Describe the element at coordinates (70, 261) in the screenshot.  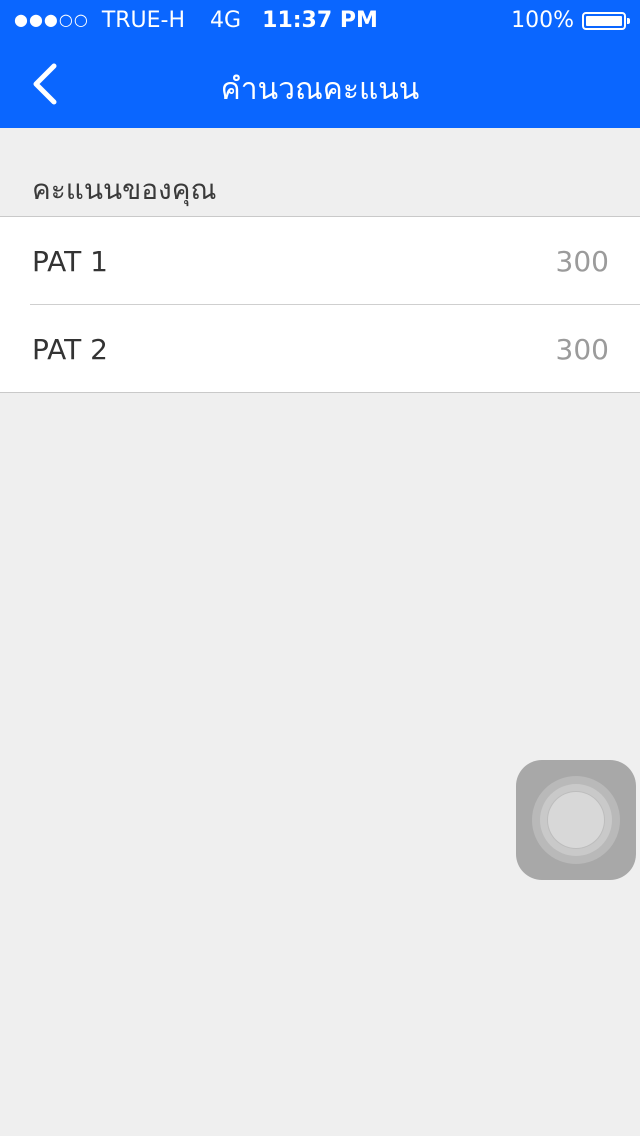
I see `score-label: PAT 1` at that location.